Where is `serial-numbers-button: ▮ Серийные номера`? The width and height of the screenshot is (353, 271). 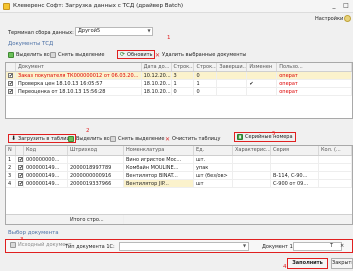 serial-numbers-button: ▮ Серийные номера is located at coordinates (265, 137).